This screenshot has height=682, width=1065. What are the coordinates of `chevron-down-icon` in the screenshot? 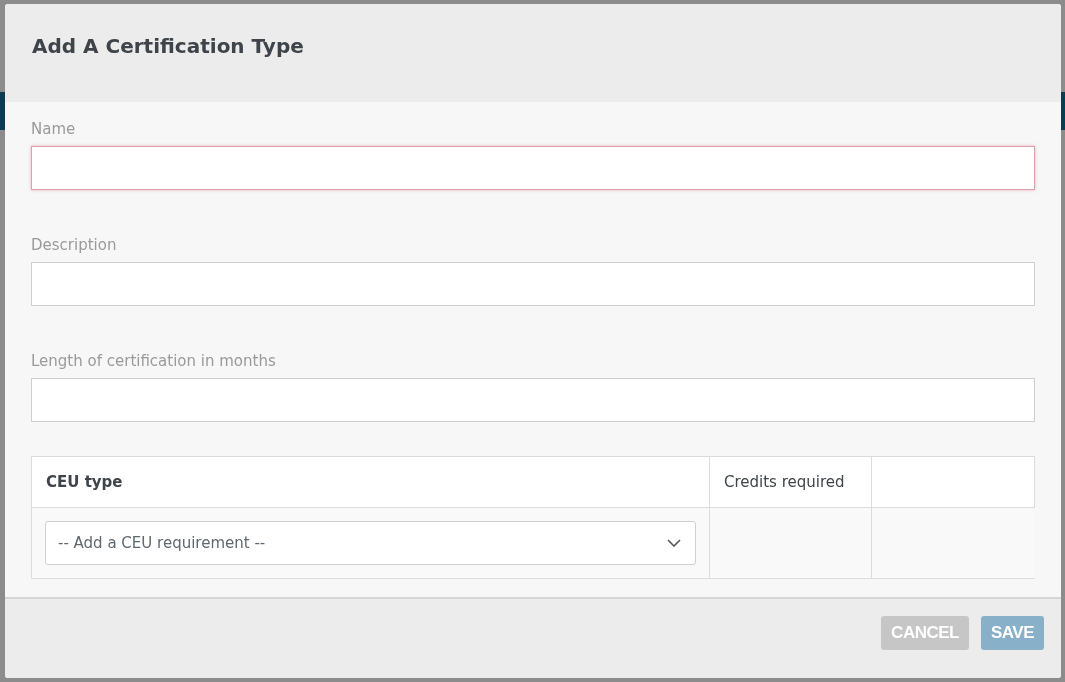 It's located at (674, 543).